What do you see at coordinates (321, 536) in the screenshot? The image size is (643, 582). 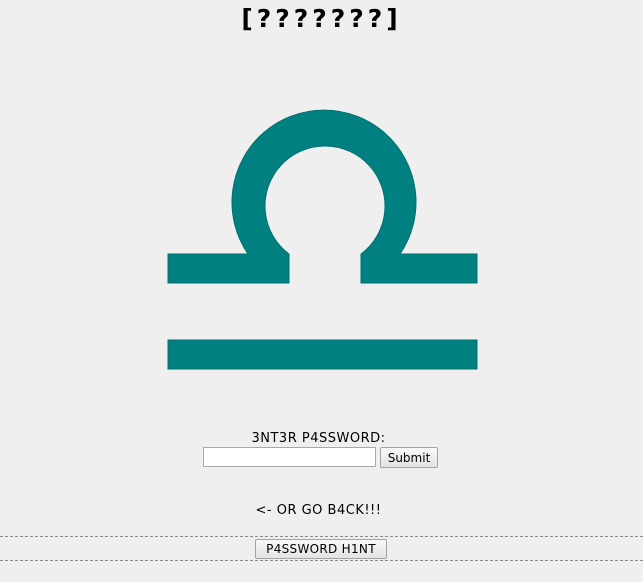 I see `hint-divider-top` at bounding box center [321, 536].